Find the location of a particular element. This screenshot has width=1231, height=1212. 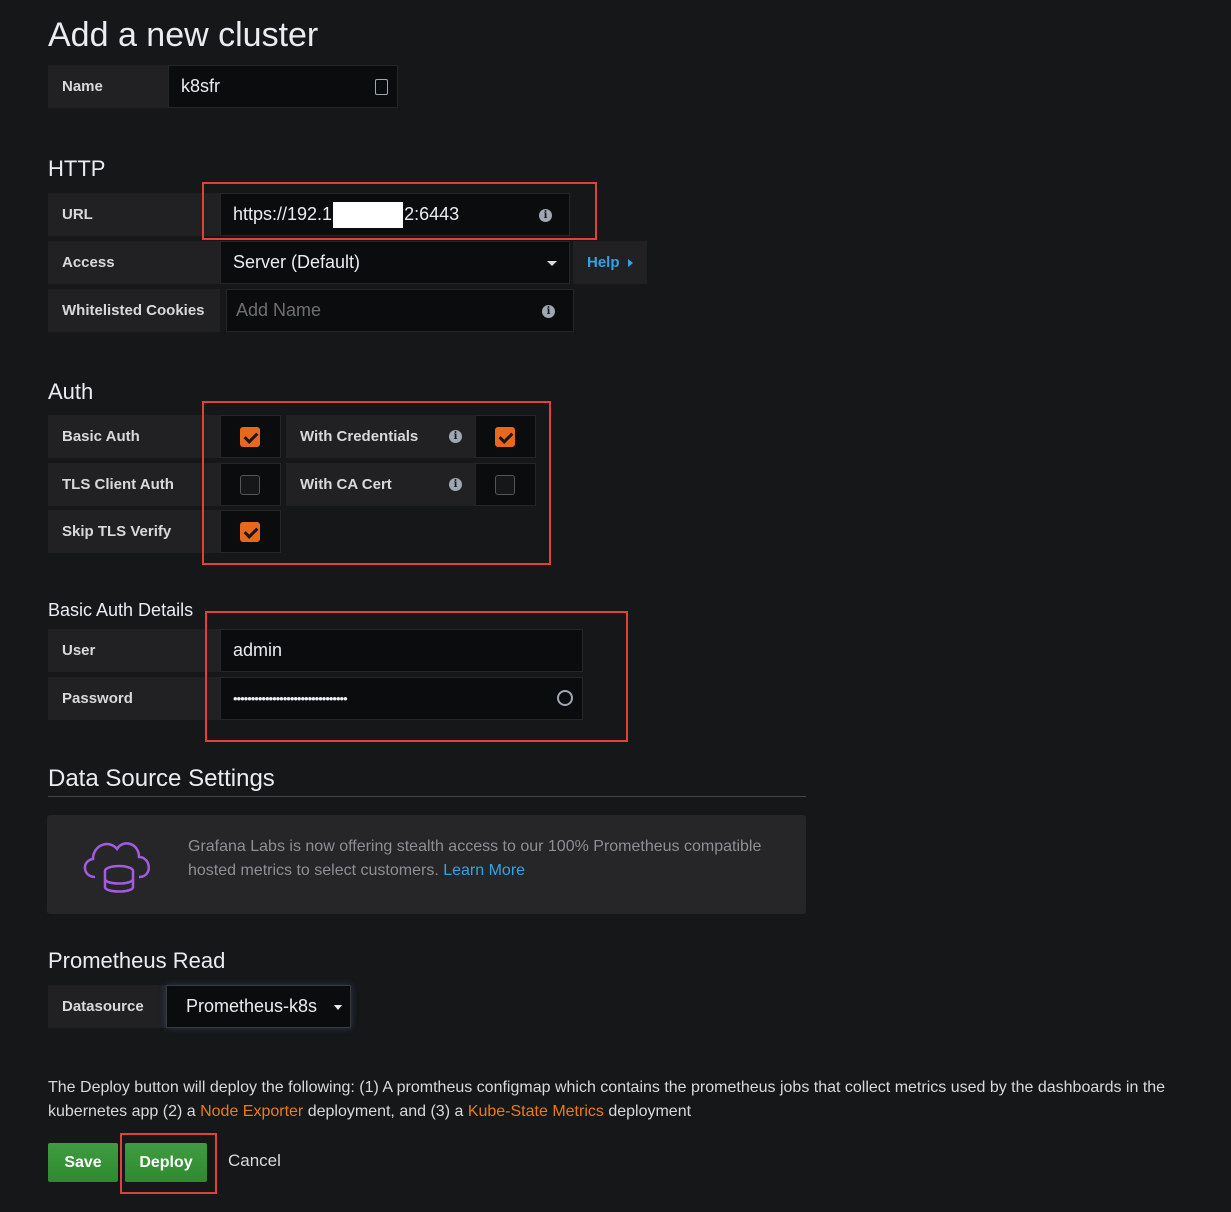

page-title: Add a new cluster is located at coordinates (183, 35).